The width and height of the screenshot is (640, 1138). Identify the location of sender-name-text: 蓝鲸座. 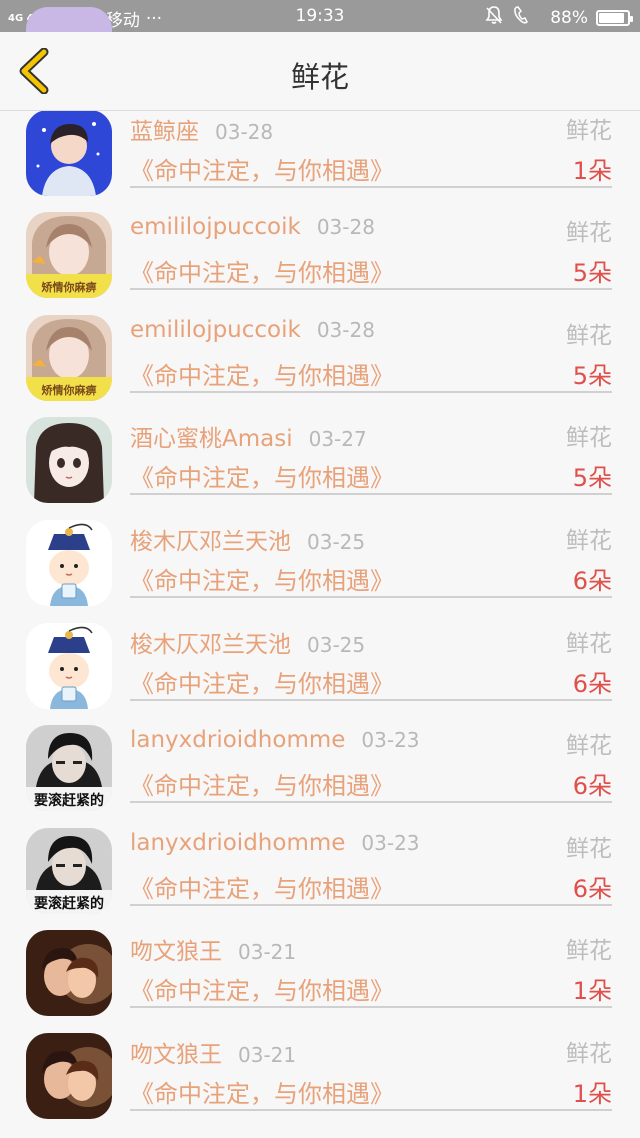
(164, 131).